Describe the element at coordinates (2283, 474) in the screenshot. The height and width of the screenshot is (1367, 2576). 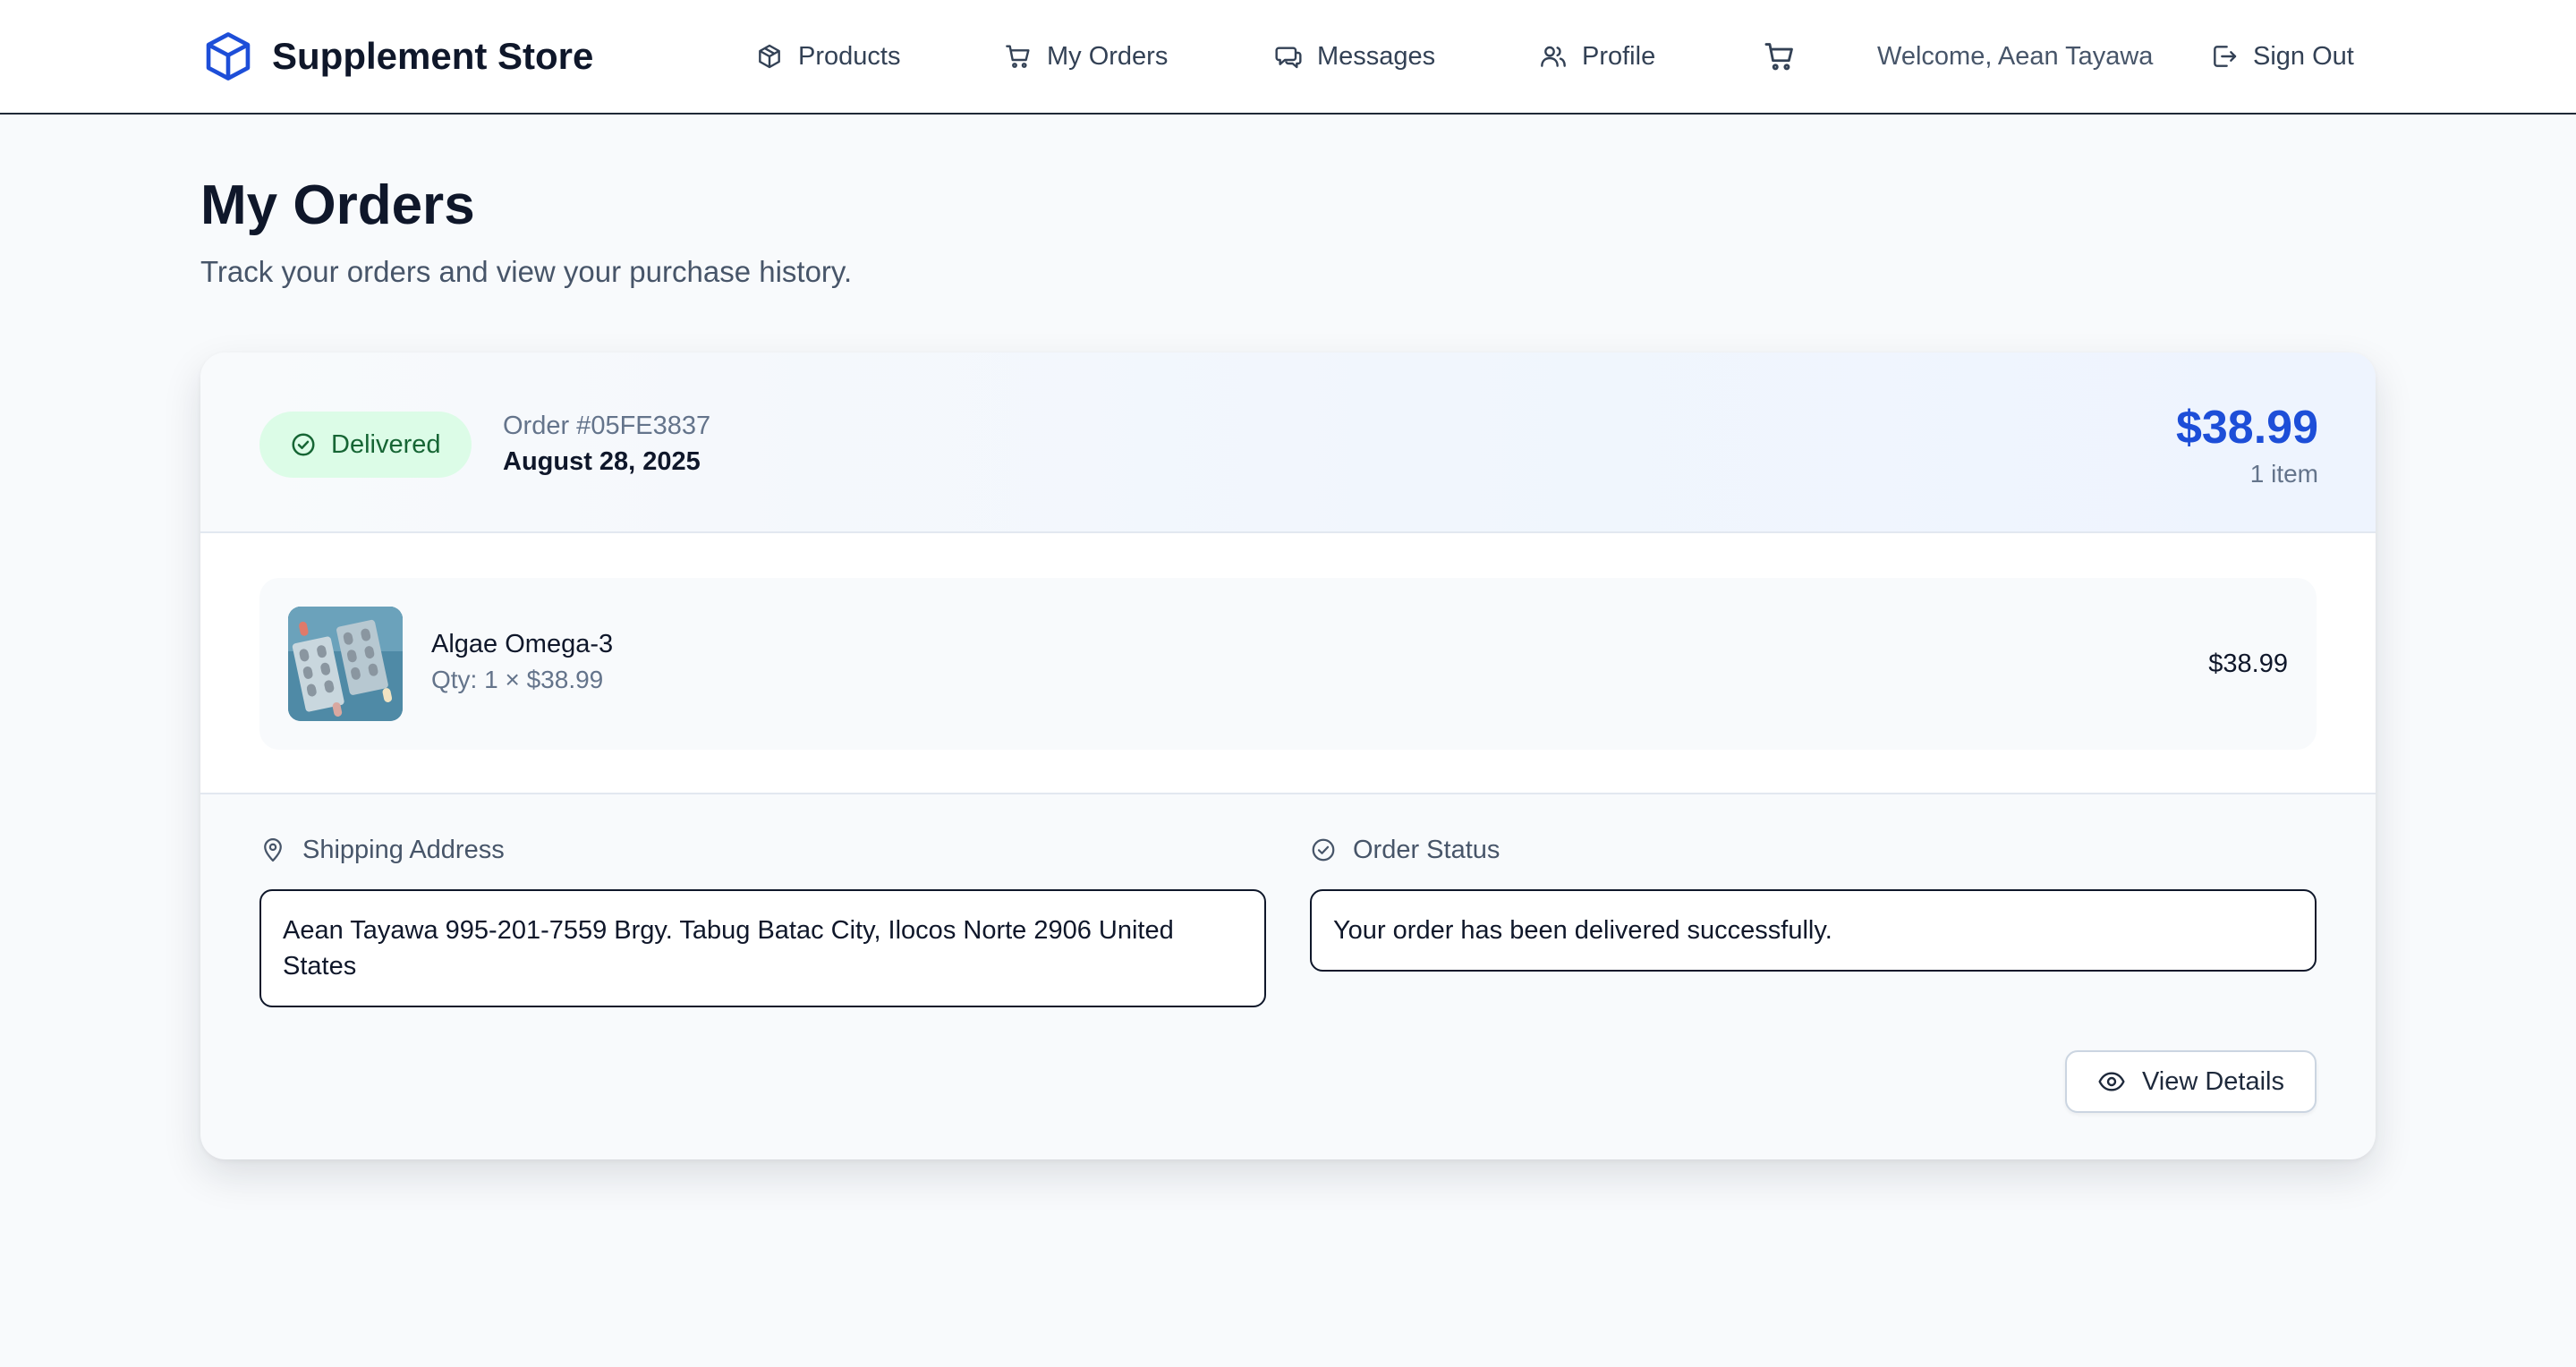
I see `order-item-count: 1 item` at that location.